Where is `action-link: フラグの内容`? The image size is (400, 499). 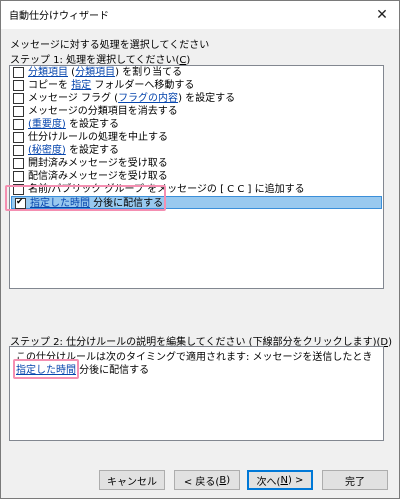
action-link: フラグの内容 is located at coordinates (148, 98).